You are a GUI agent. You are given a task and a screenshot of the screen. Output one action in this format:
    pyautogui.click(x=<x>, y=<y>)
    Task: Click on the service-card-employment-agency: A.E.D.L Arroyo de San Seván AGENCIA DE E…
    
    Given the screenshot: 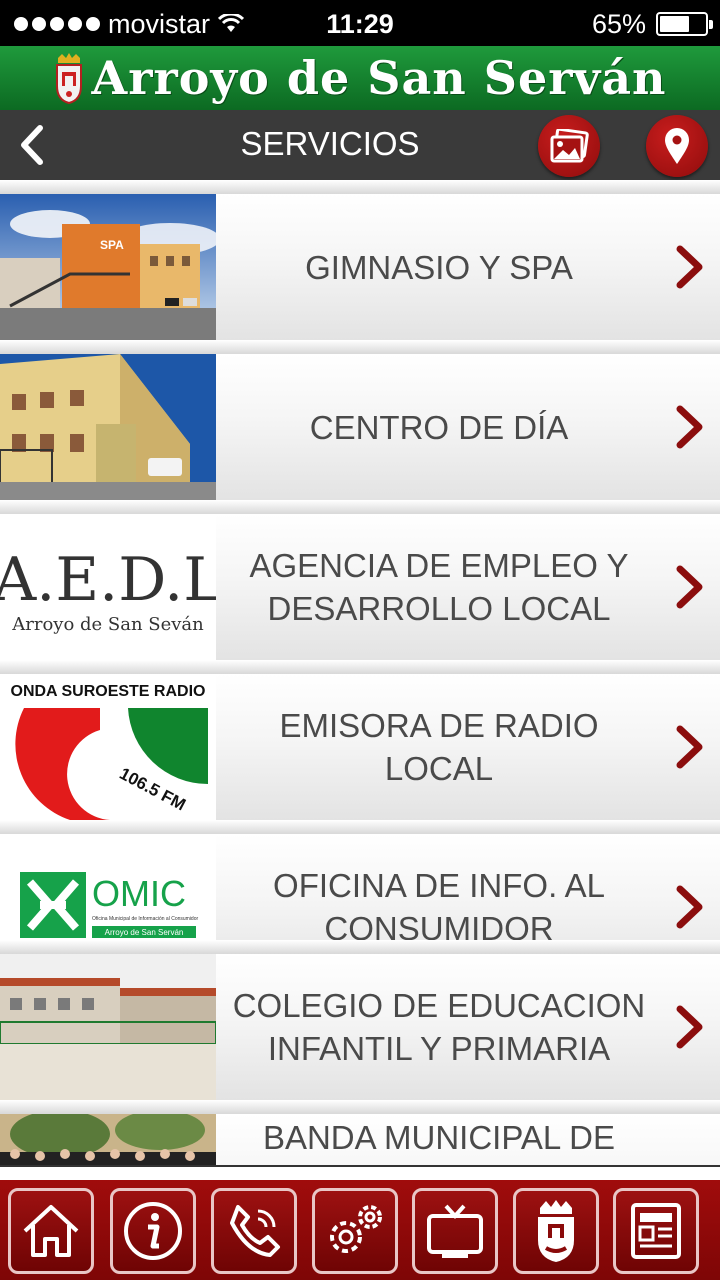 What is the action you would take?
    pyautogui.click(x=360, y=587)
    